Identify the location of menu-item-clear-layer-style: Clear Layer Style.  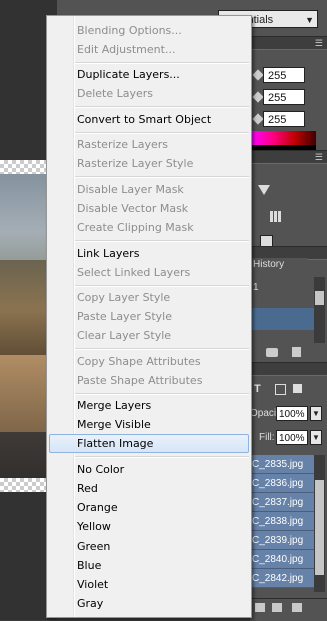
(124, 335).